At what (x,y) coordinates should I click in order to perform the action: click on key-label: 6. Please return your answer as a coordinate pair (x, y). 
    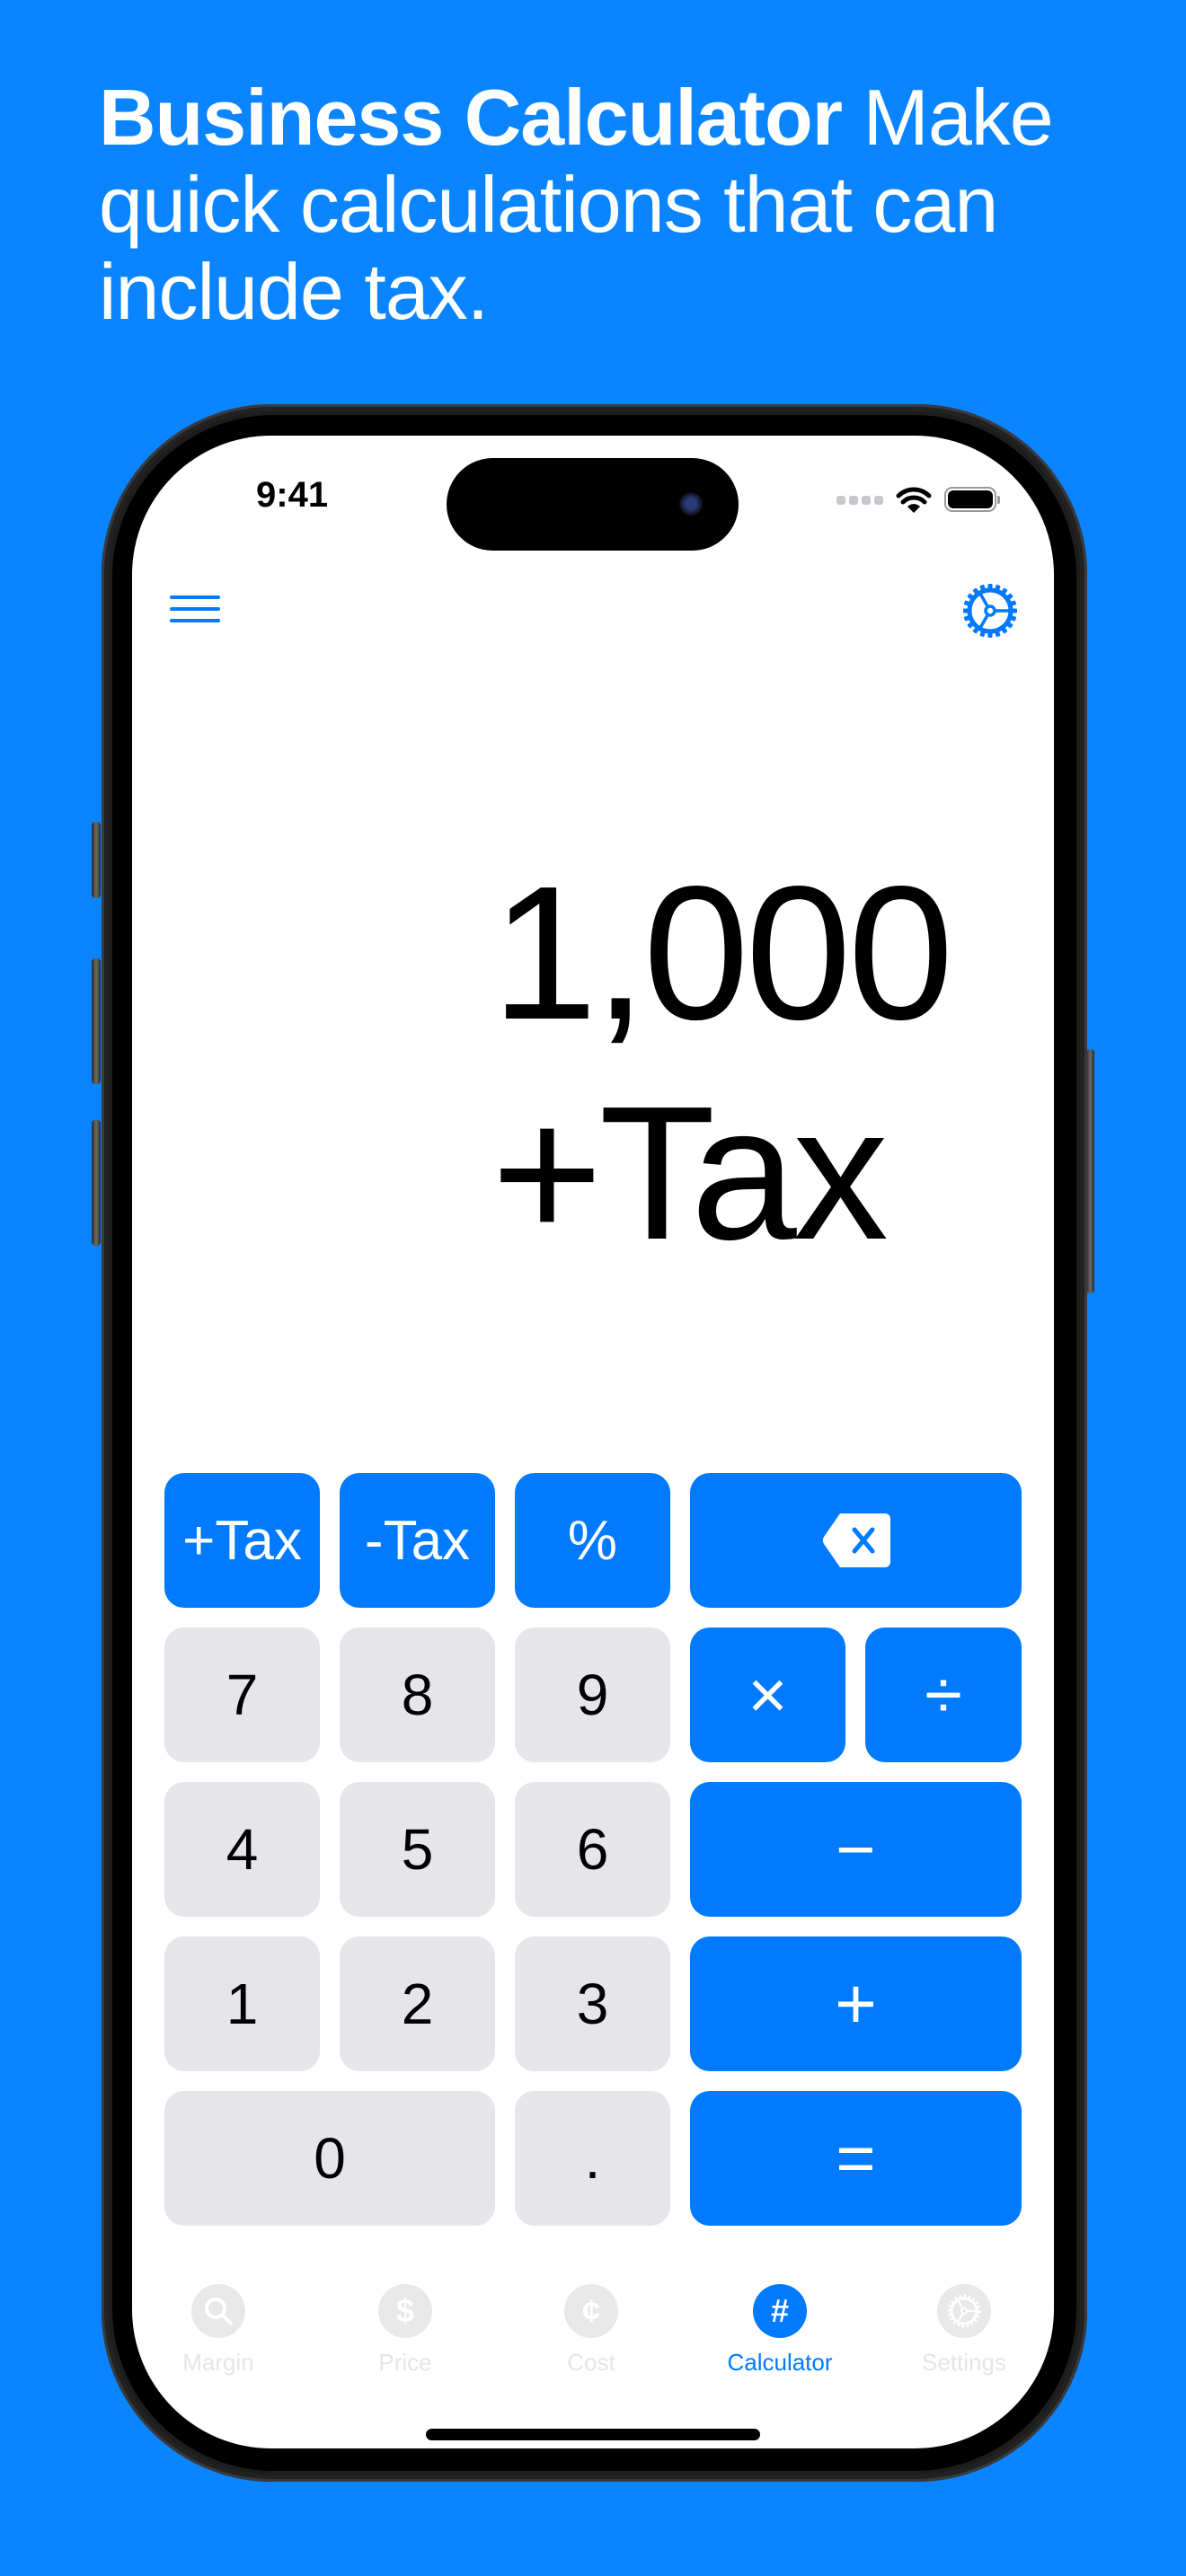
    Looking at the image, I should click on (592, 1849).